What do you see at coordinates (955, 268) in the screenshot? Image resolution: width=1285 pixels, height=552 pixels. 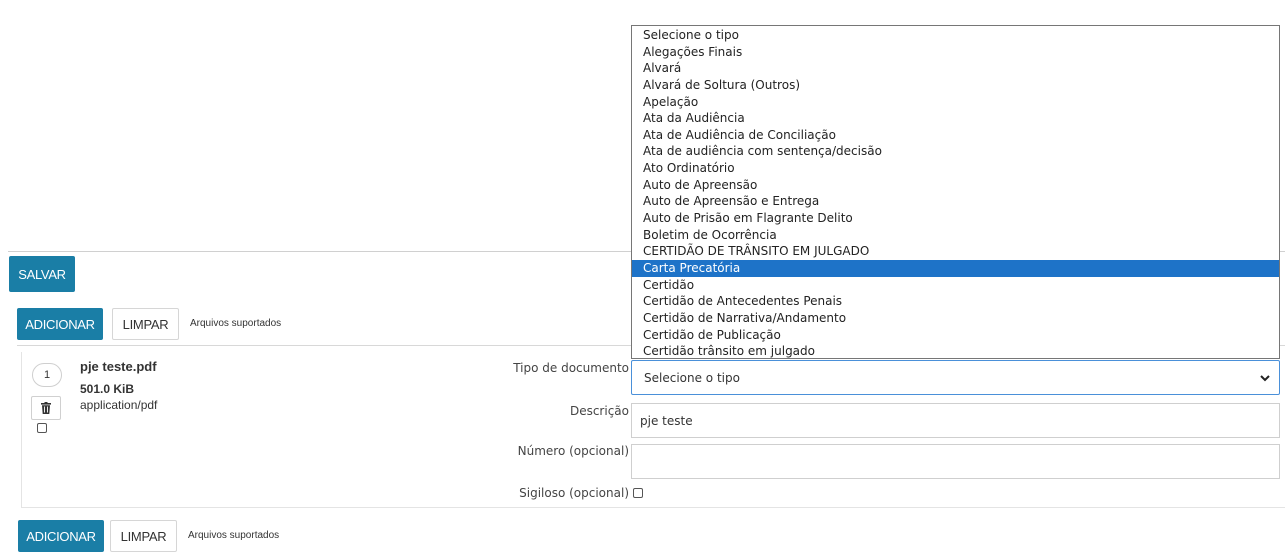 I see `dropdown-option: Carta Precatória` at bounding box center [955, 268].